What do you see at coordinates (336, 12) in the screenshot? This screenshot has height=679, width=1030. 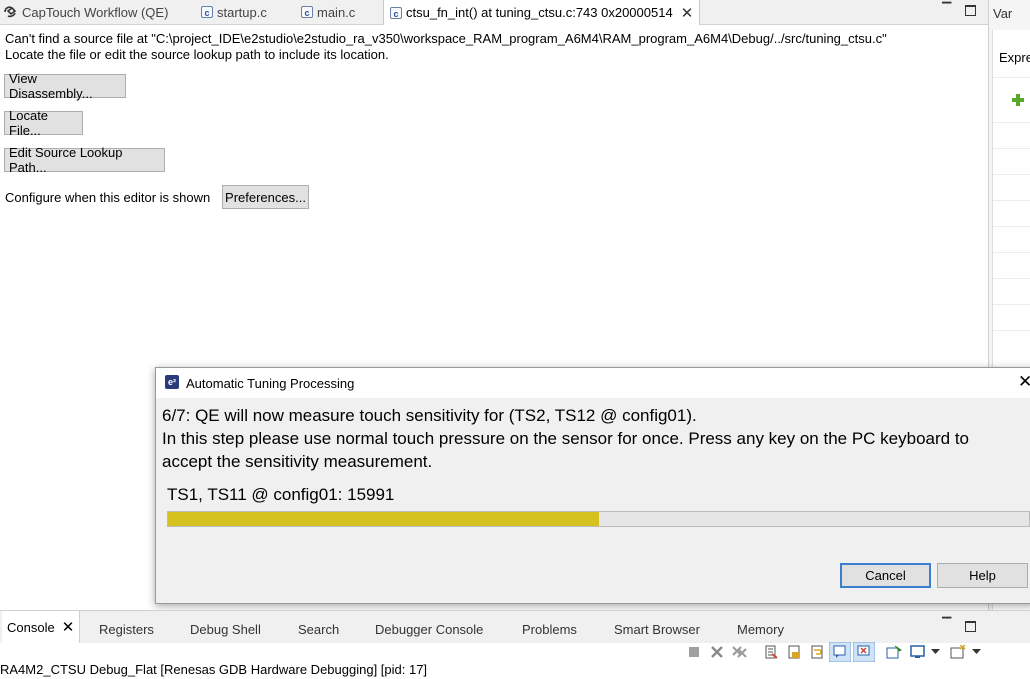 I see `tab-label: main.c` at bounding box center [336, 12].